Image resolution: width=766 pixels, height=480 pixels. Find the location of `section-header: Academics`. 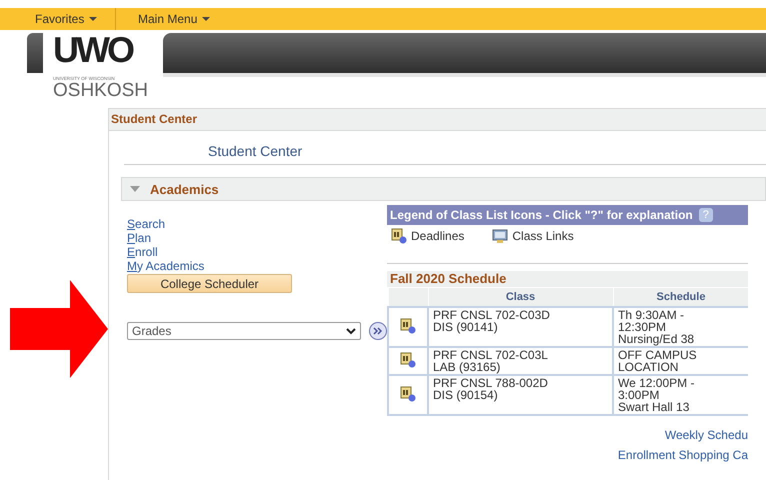

section-header: Academics is located at coordinates (443, 189).